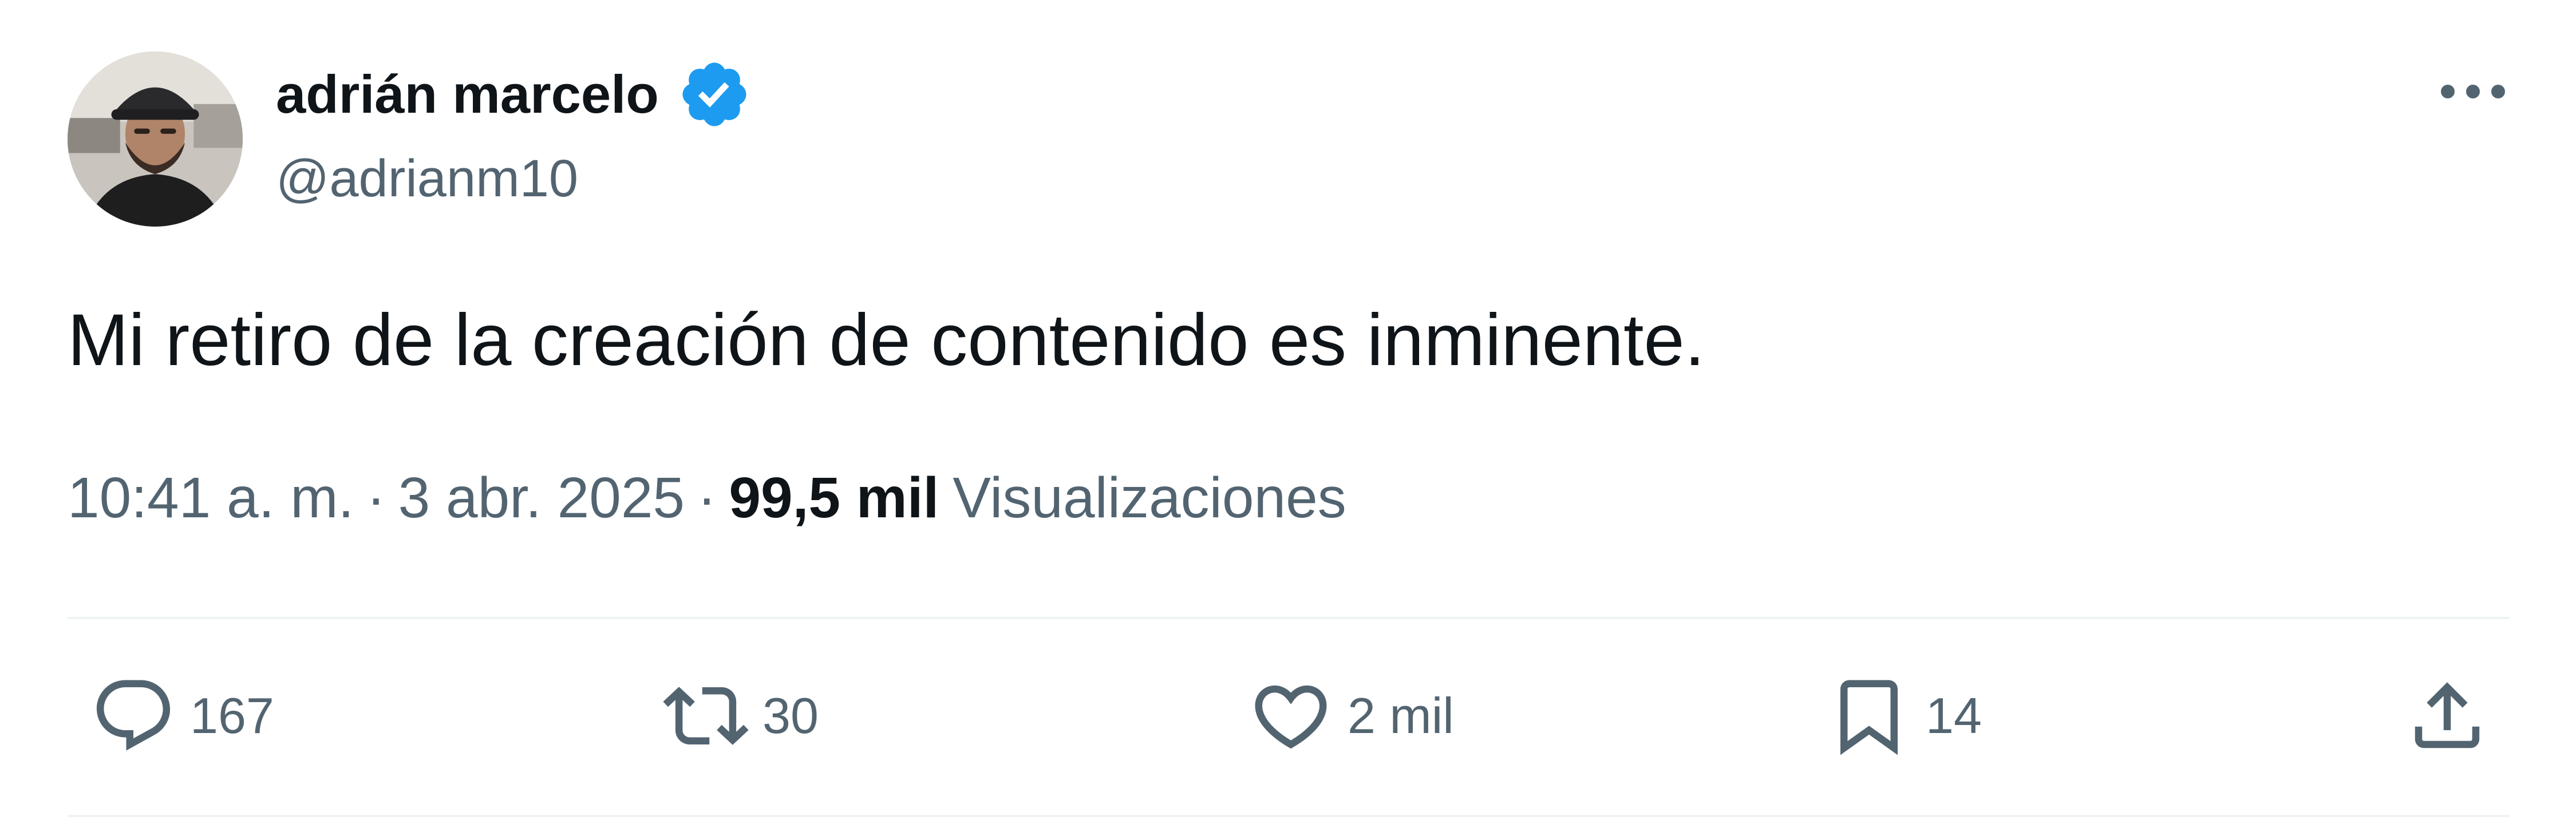  I want to click on author-display-name-text: adrián marcelo, so click(467, 95).